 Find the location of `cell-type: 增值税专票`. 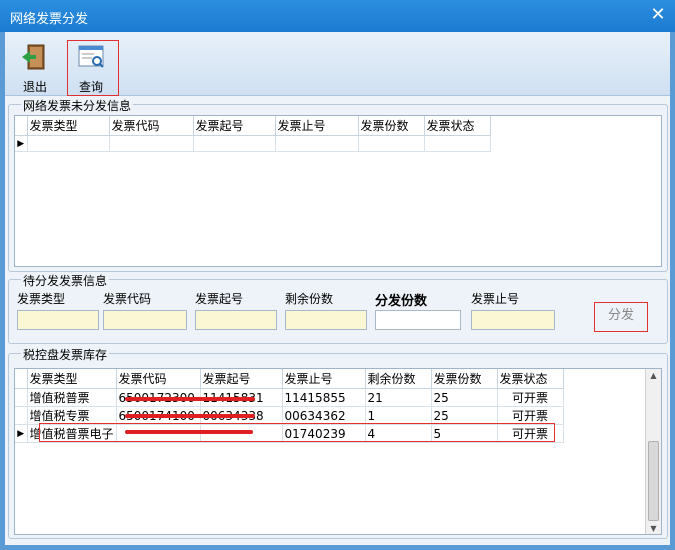

cell-type: 增值税专票 is located at coordinates (72, 415).